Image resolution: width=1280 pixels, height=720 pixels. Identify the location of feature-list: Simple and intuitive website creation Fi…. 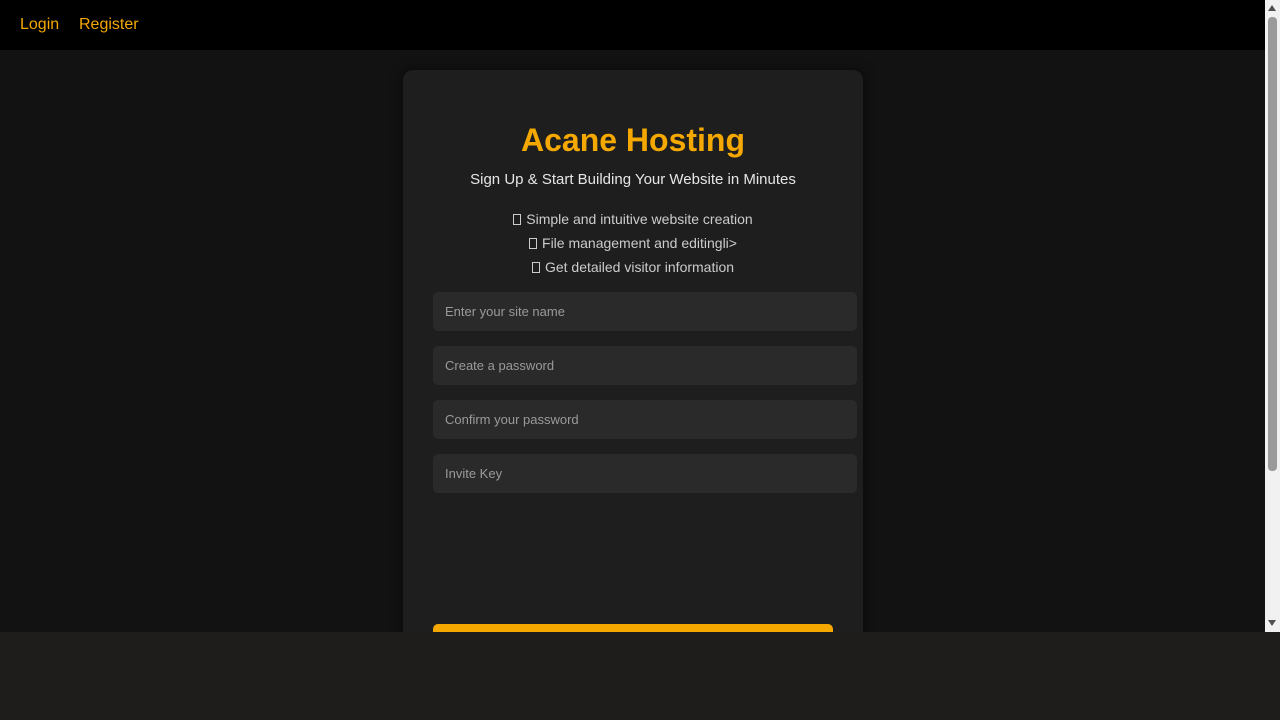
(633, 243).